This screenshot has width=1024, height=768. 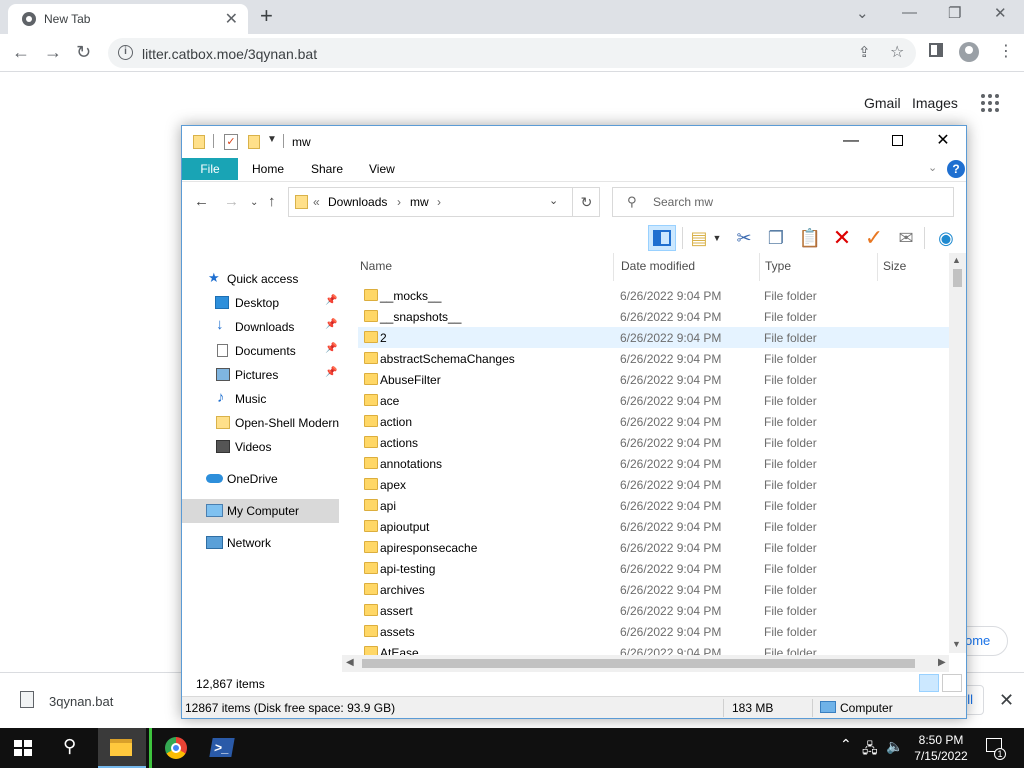 What do you see at coordinates (254, 142) in the screenshot?
I see `new-folder-icon` at bounding box center [254, 142].